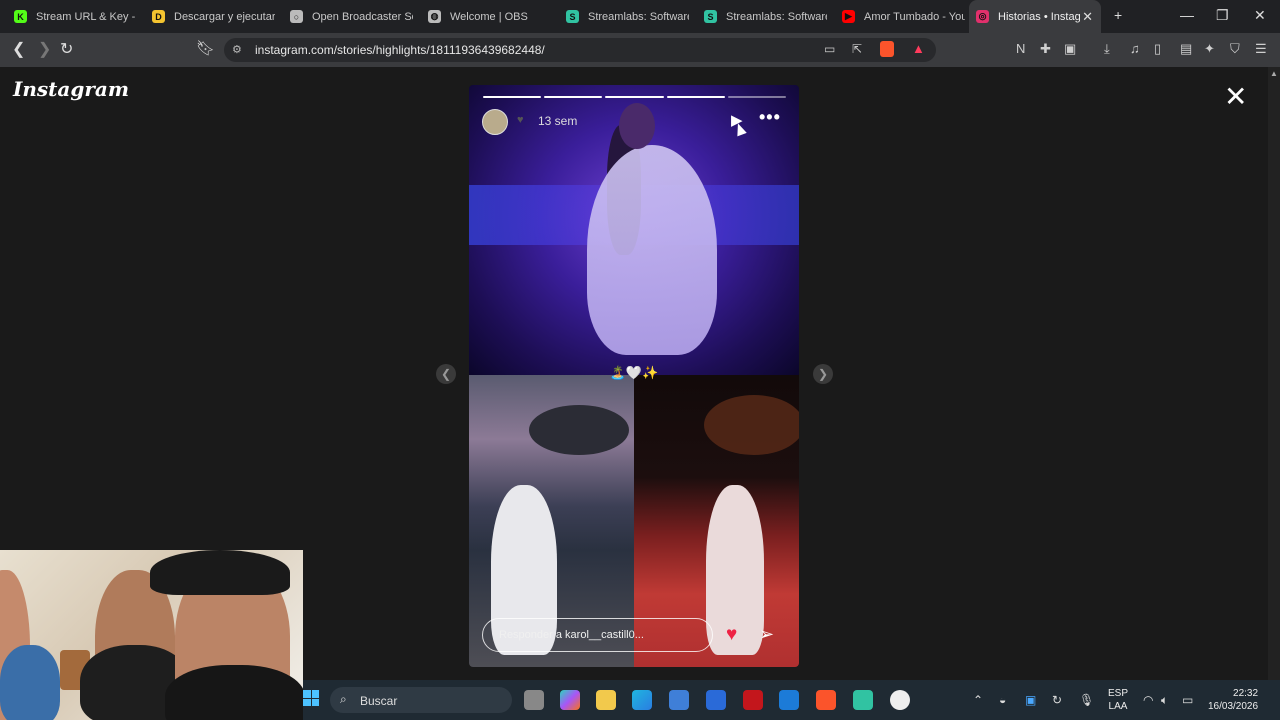 The width and height of the screenshot is (1280, 720). I want to click on menu-icon: ☰, so click(1261, 49).